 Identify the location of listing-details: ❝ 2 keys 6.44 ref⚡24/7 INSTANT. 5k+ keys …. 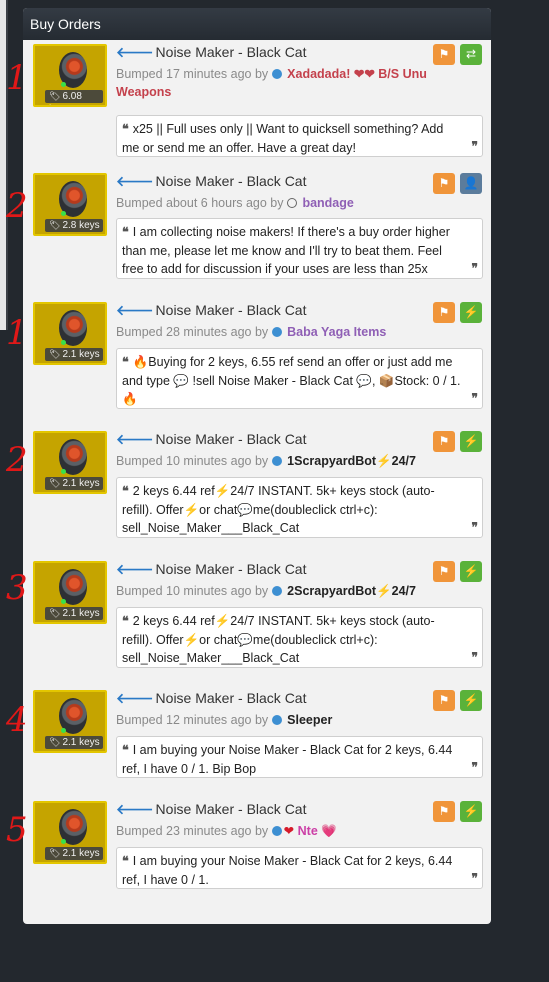
(299, 507).